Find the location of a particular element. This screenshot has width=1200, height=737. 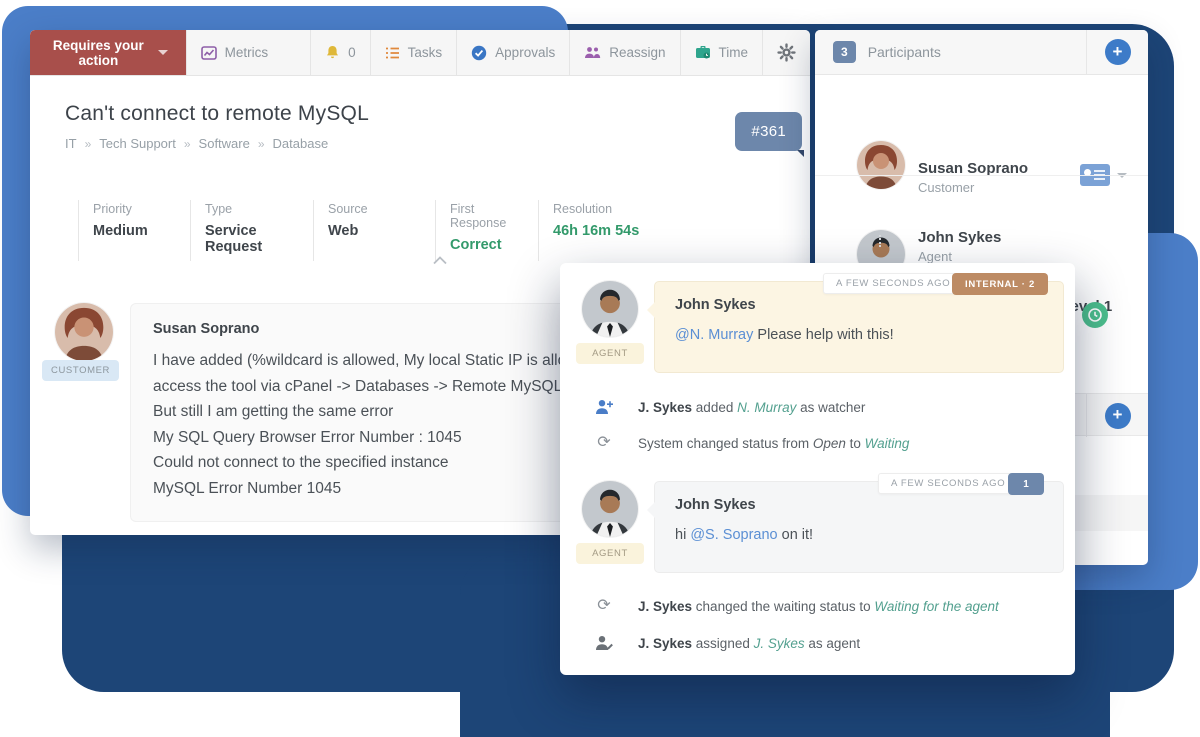

time-briefcase-icon is located at coordinates (703, 52).